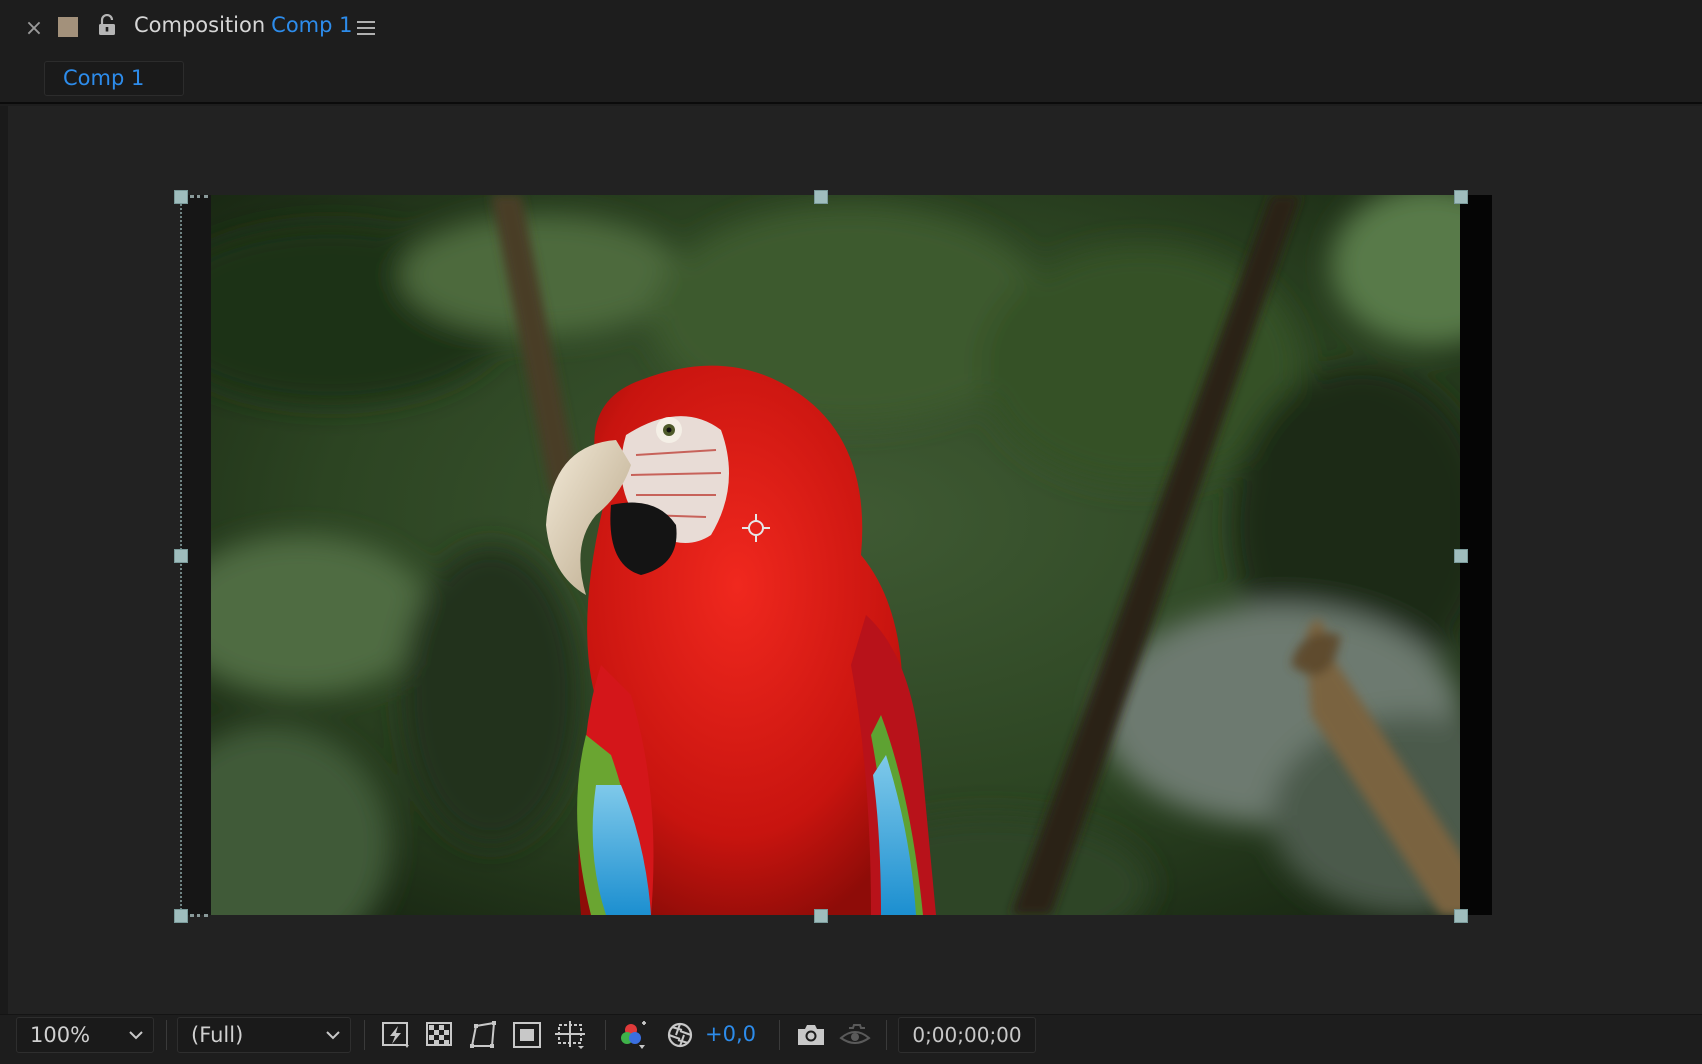 The height and width of the screenshot is (1064, 1702). I want to click on region-of-interest-icon, so click(527, 1035).